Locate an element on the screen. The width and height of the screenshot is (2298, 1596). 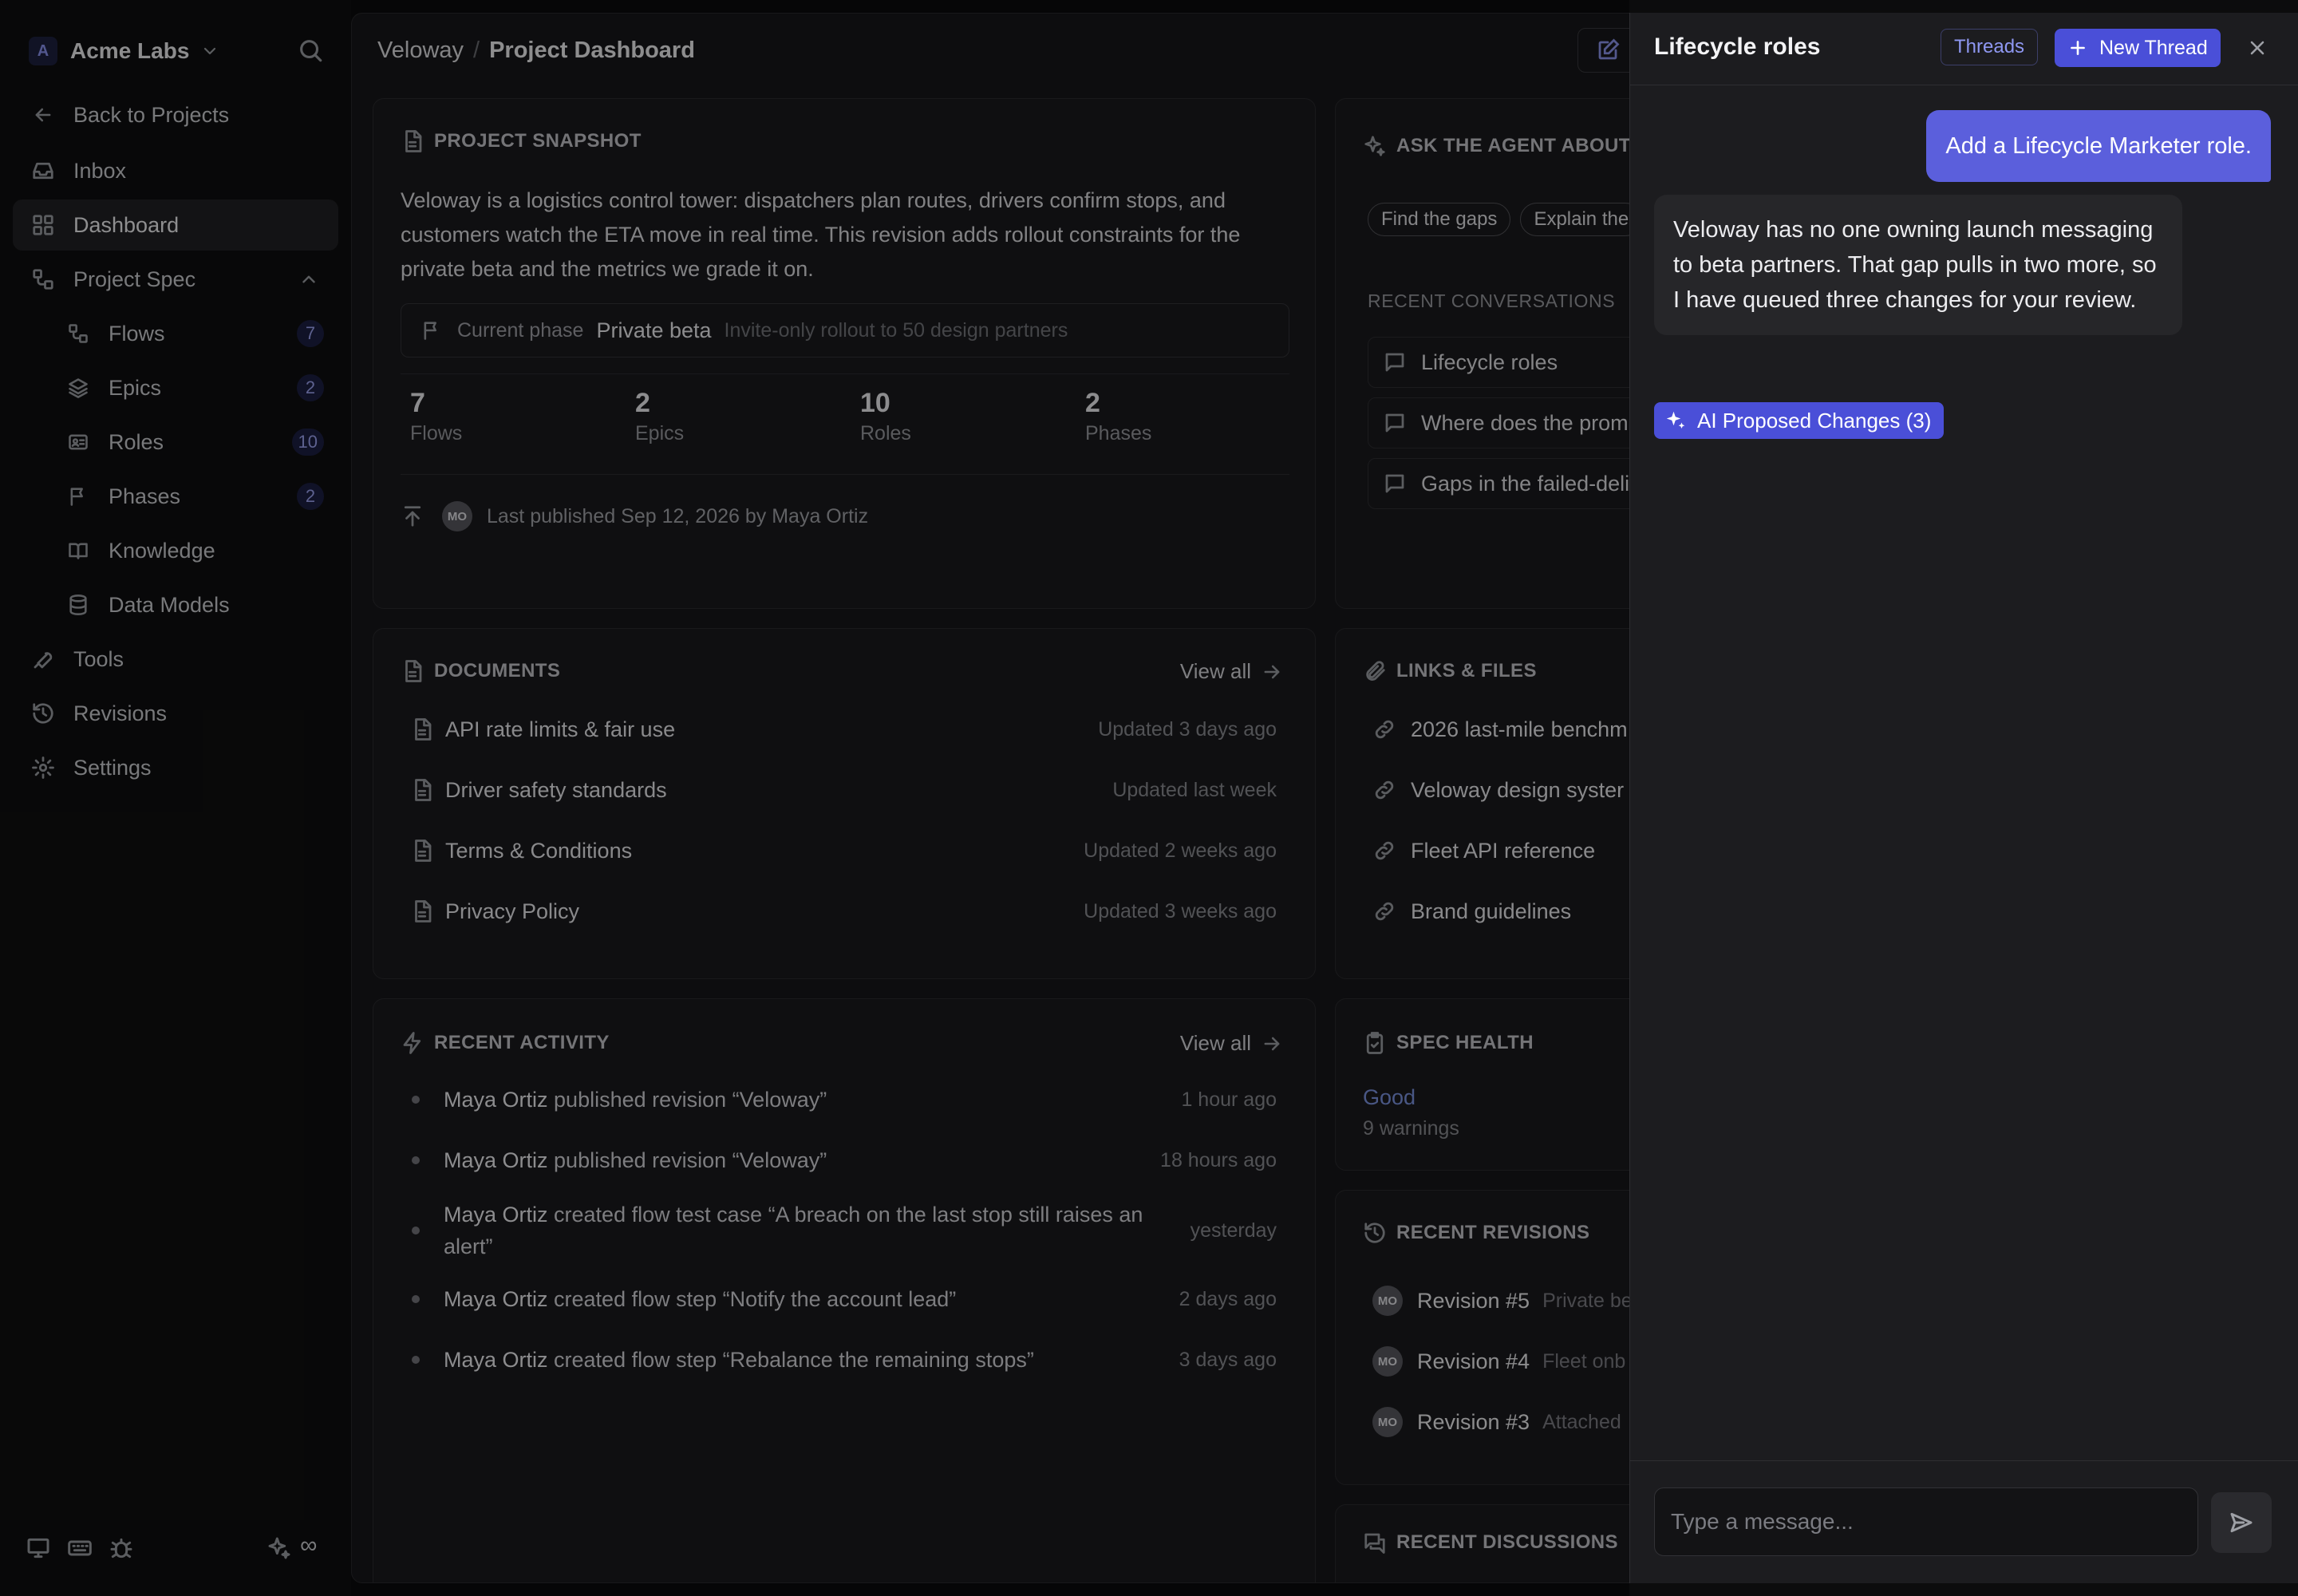
chevron-down-icon is located at coordinates (210, 51).